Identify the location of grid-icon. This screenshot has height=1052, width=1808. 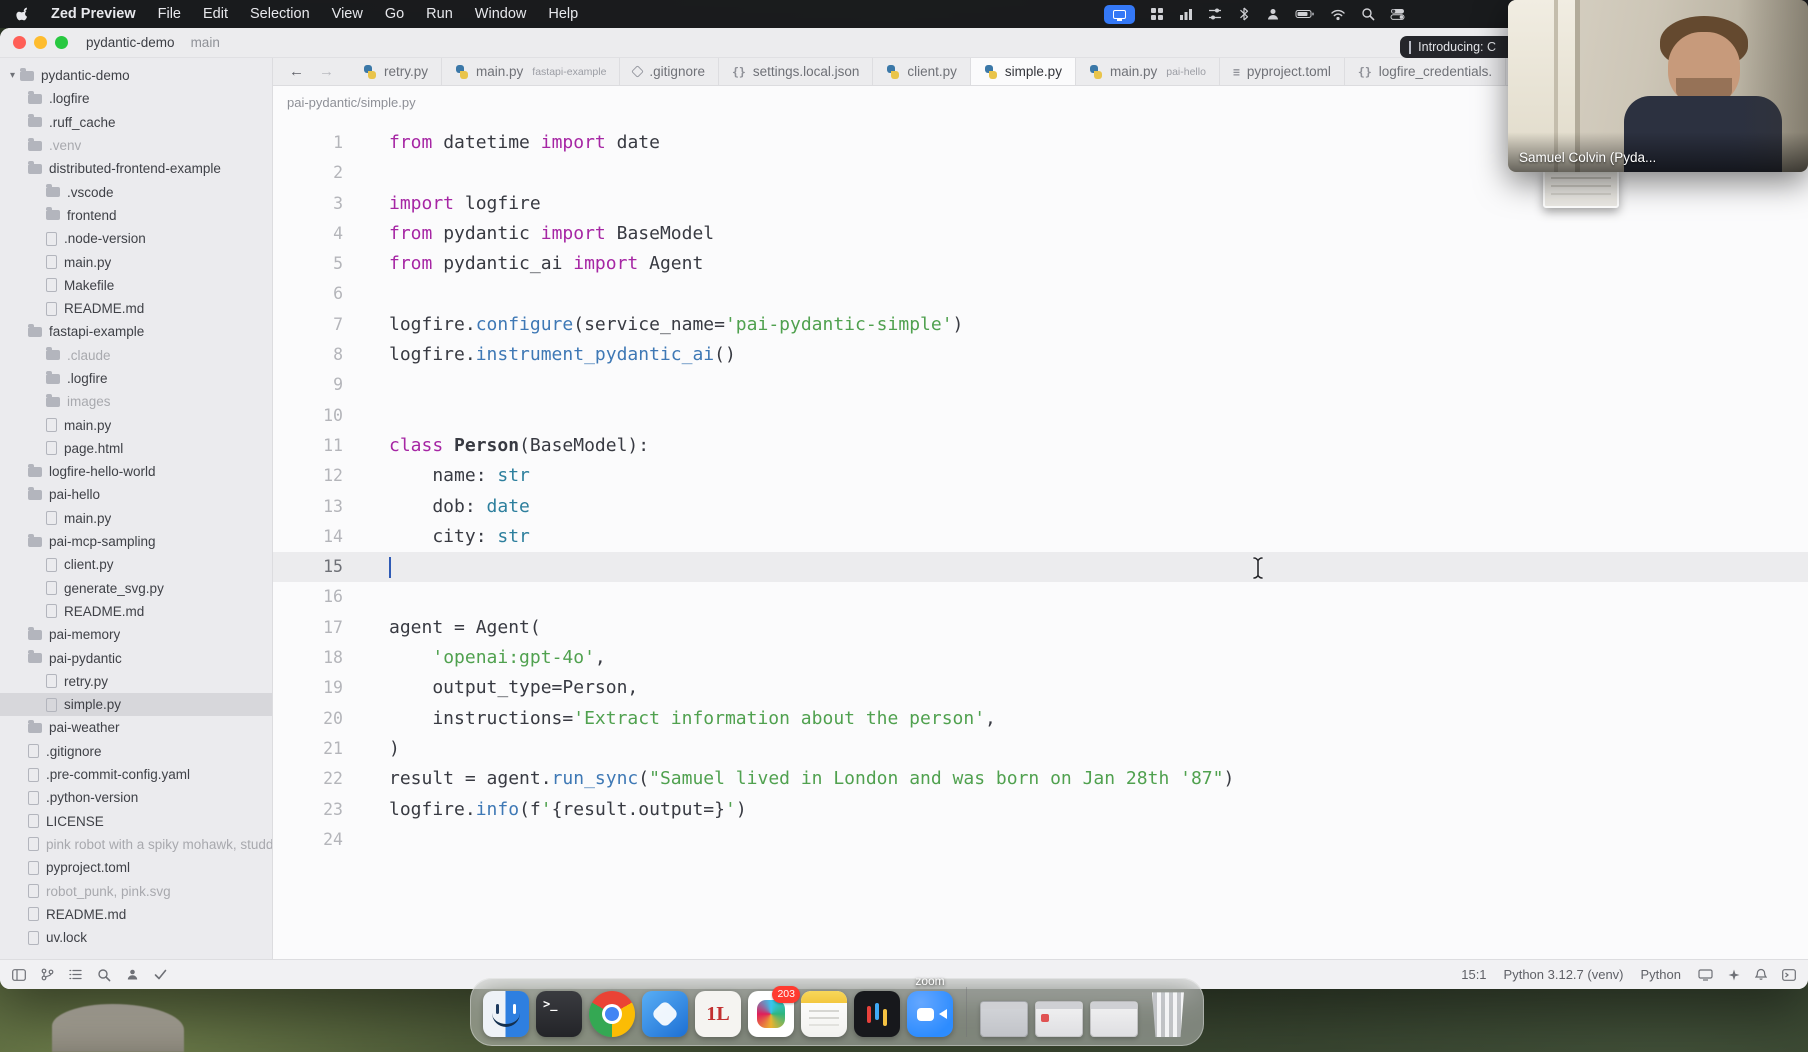
(1157, 14).